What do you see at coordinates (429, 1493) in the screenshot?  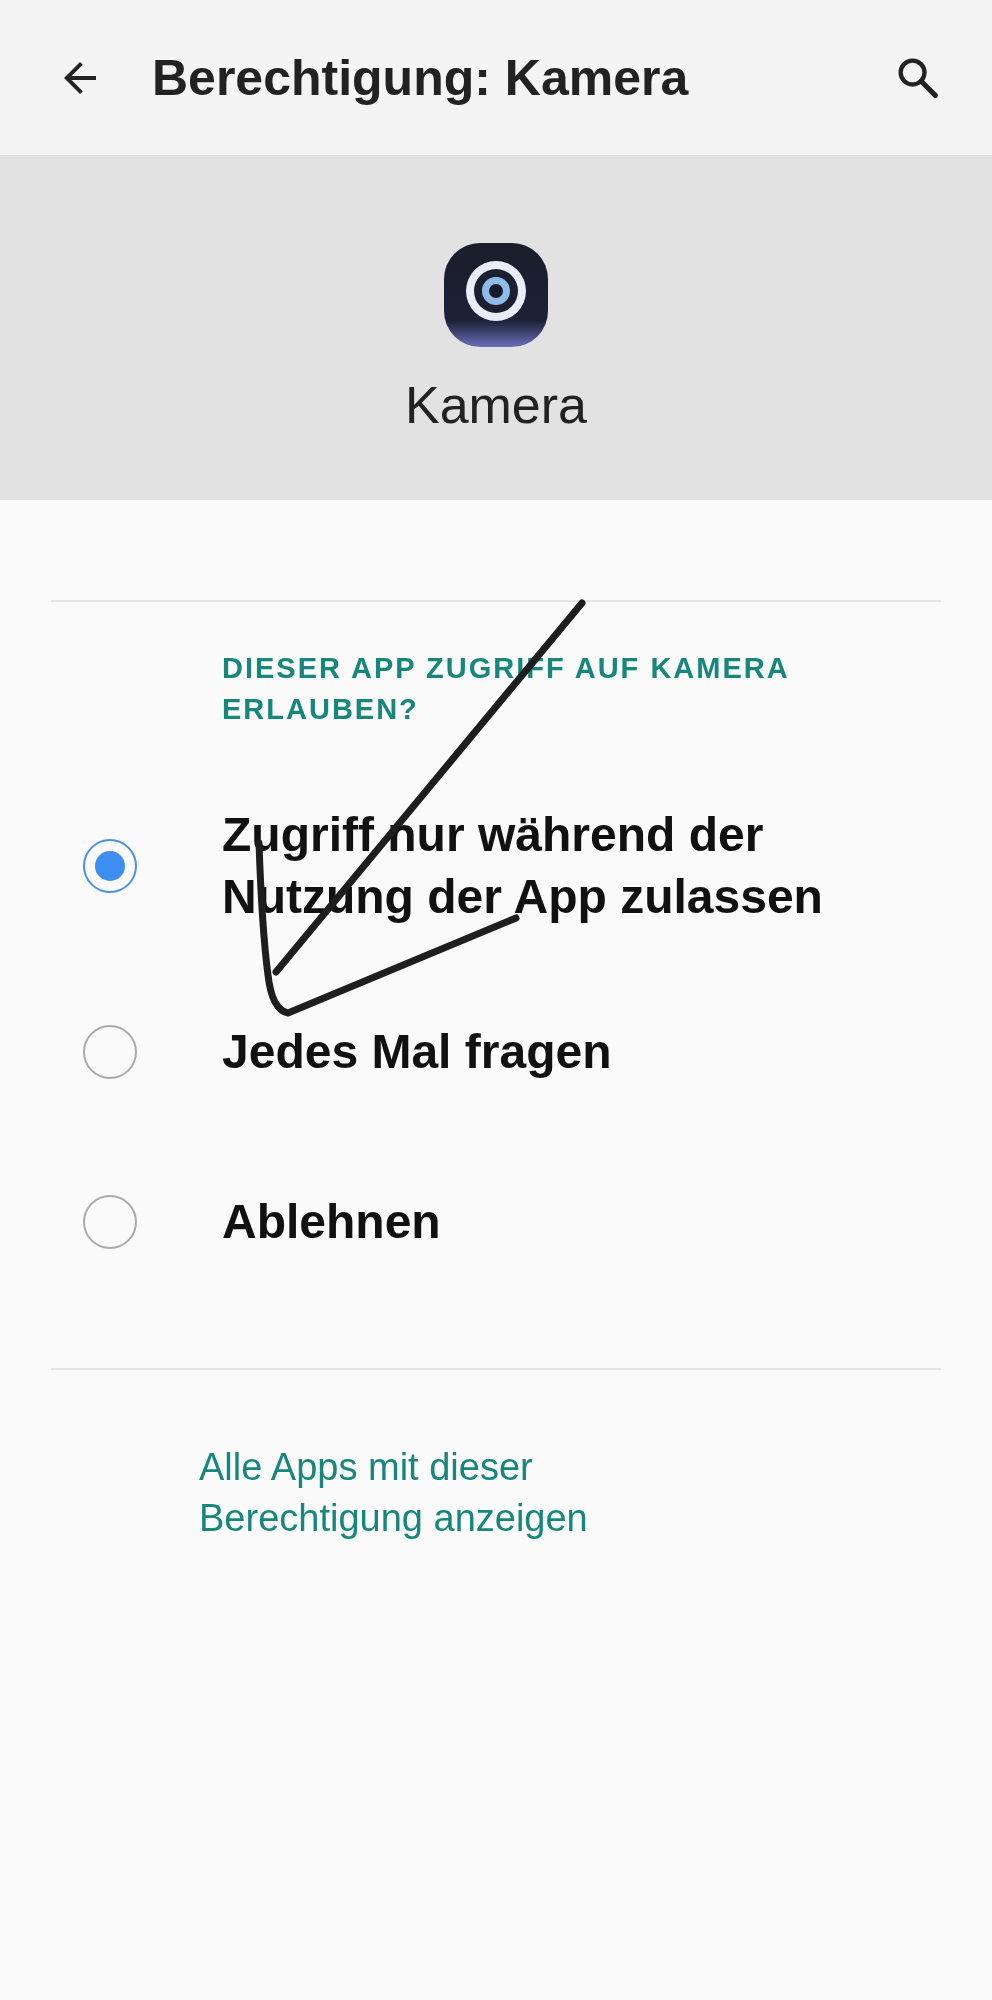 I see `all-apps-link: Alle Apps mit dieser Berechtigung anzeigen` at bounding box center [429, 1493].